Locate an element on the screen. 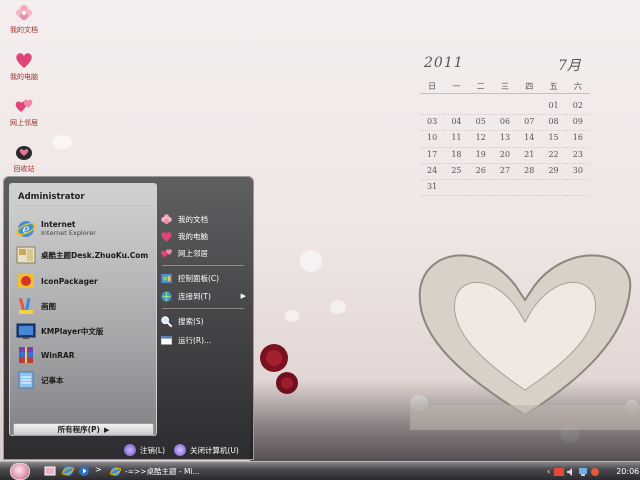  weekday: 一 is located at coordinates (456, 86).